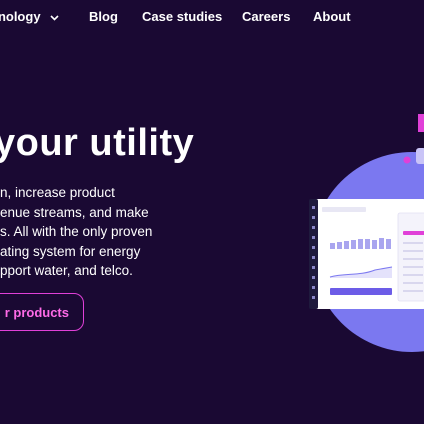 The width and height of the screenshot is (424, 424). What do you see at coordinates (421, 123) in the screenshot?
I see `illustration-flag` at bounding box center [421, 123].